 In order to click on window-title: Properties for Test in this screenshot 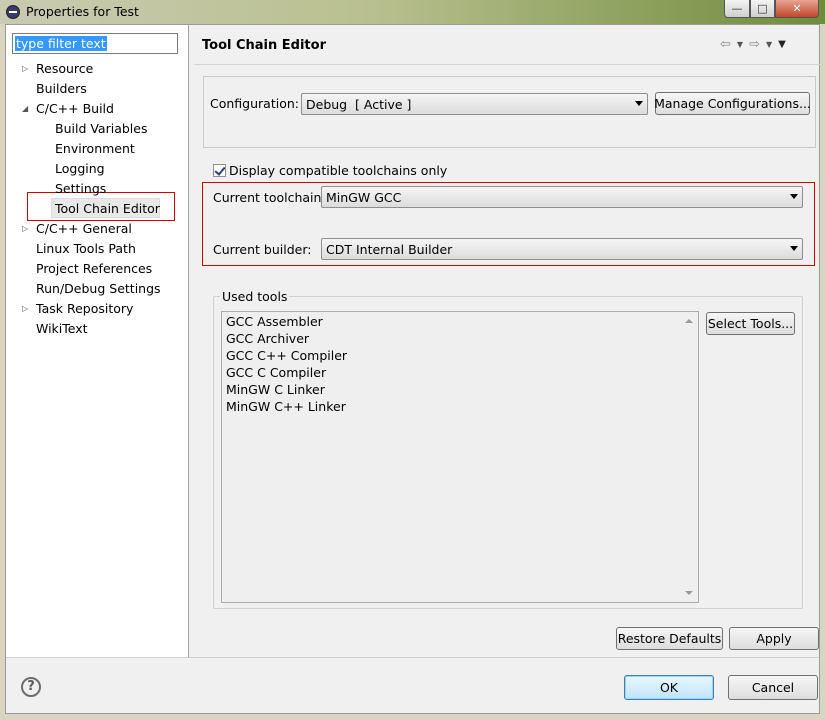, I will do `click(82, 11)`.